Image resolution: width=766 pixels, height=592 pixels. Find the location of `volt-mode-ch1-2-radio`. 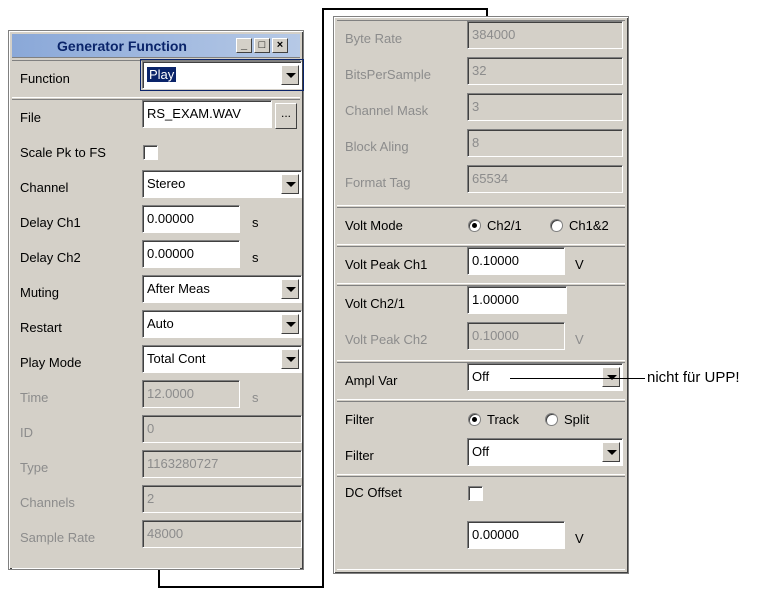

volt-mode-ch1-2-radio is located at coordinates (556, 225).